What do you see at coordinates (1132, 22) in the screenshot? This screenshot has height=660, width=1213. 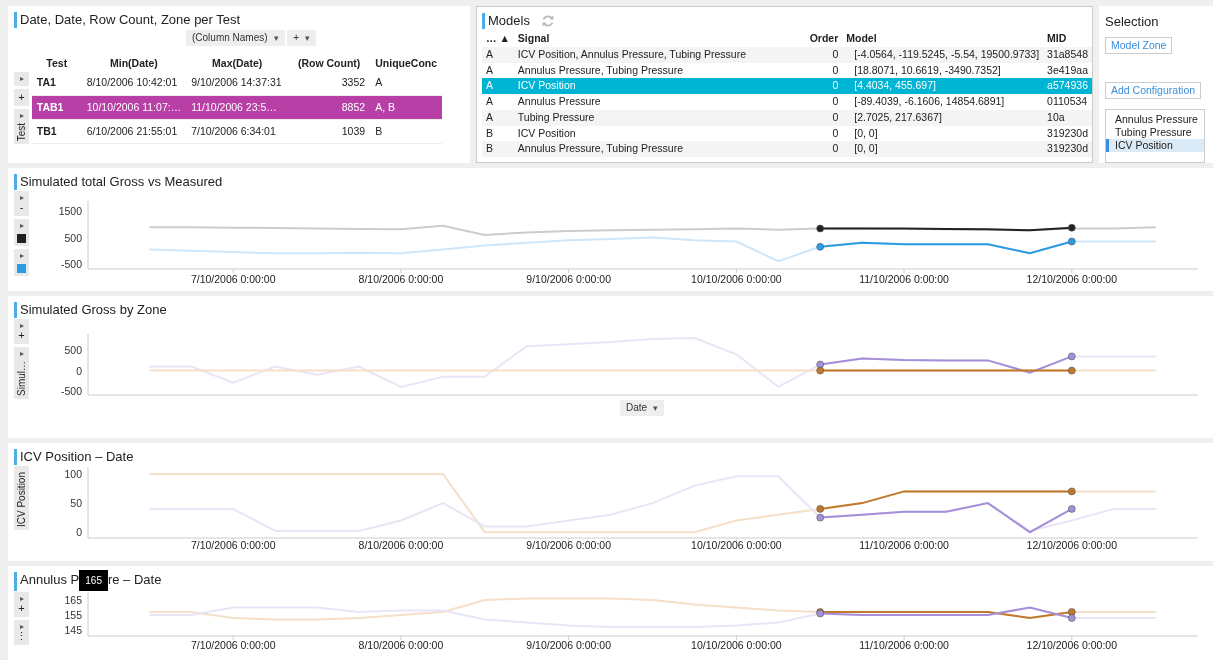 I see `panel-title: Selection` at bounding box center [1132, 22].